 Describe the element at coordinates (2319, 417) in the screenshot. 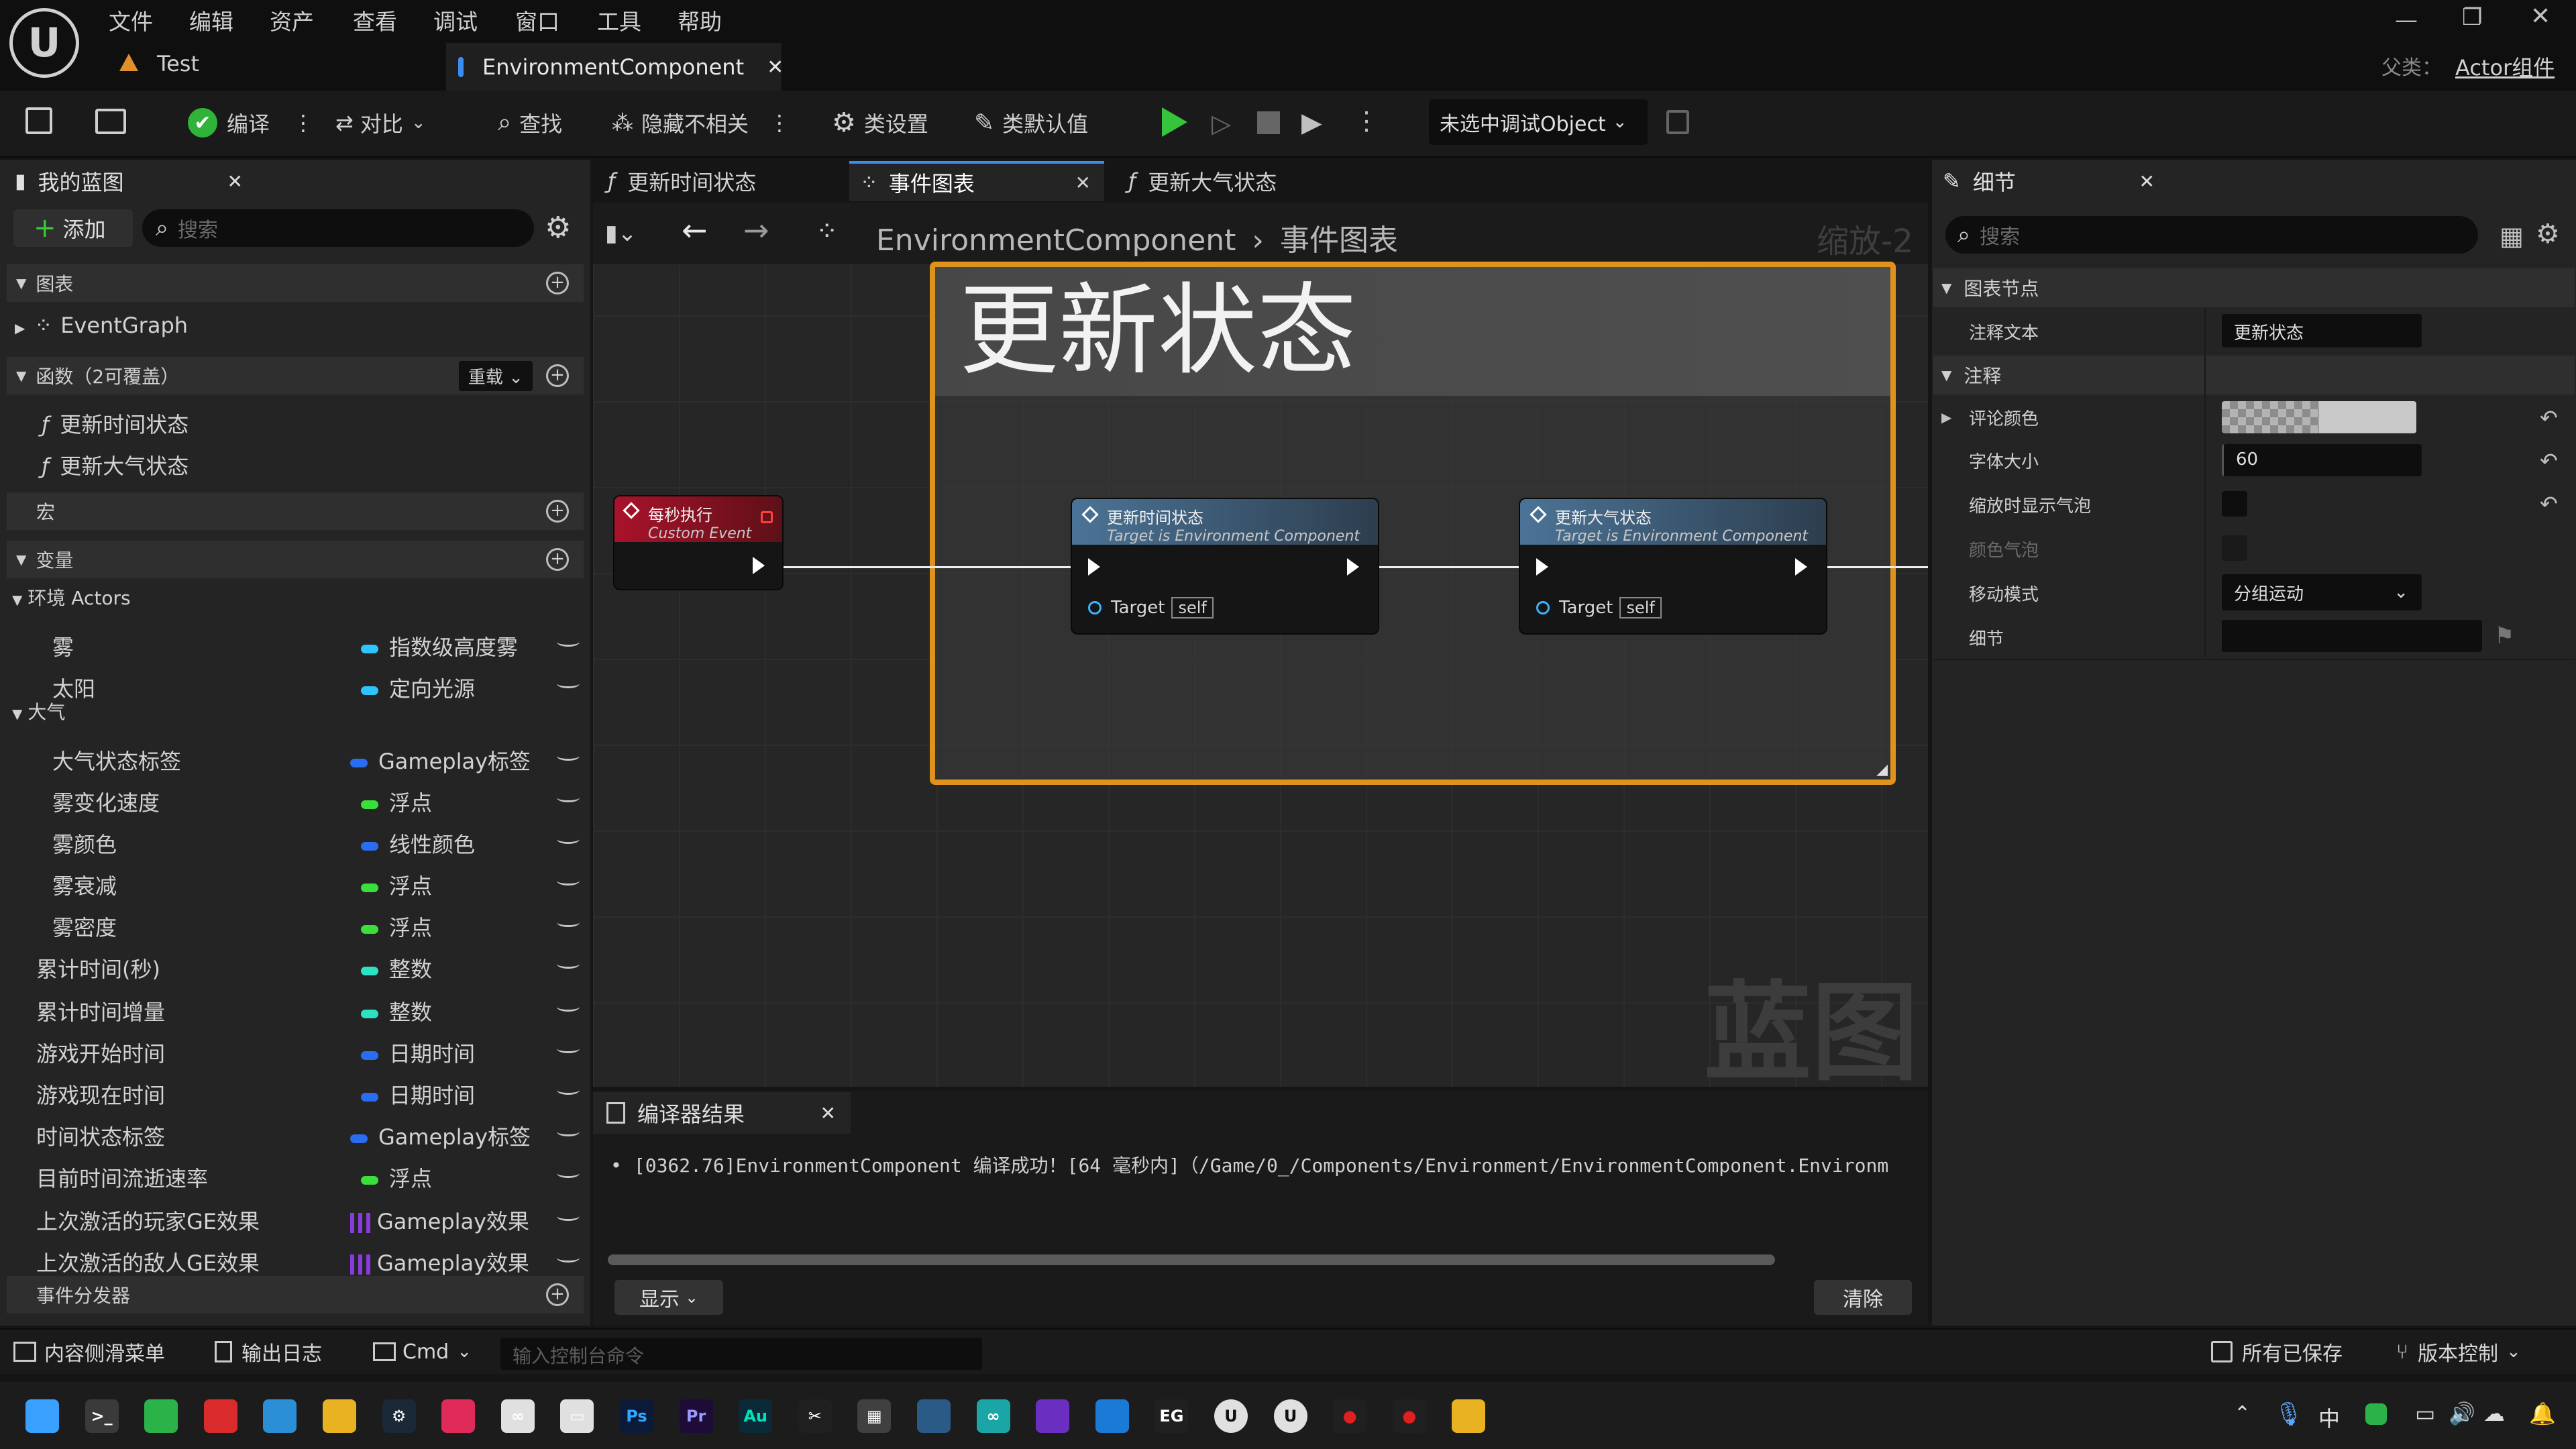

I see `comment-color-swatch` at that location.